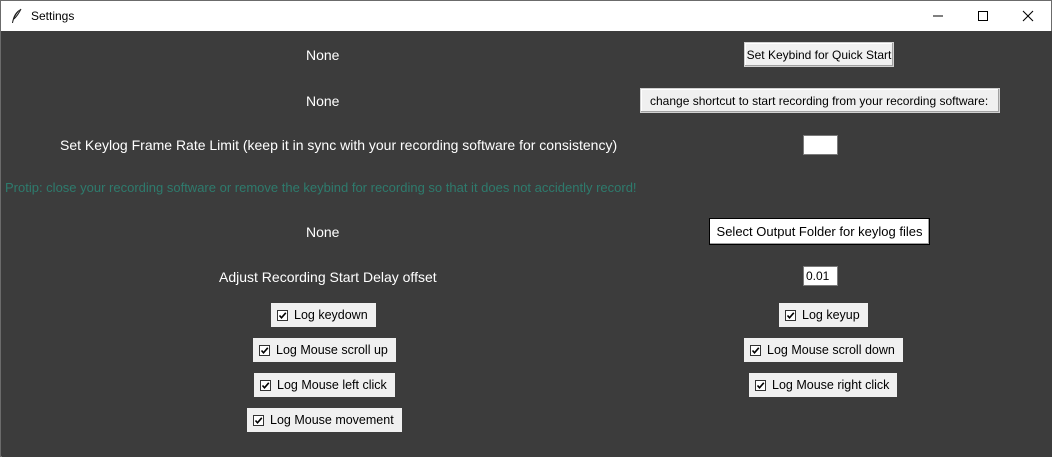 The width and height of the screenshot is (1052, 457). I want to click on log-right-click-checkbox: Log Mouse right click, so click(823, 385).